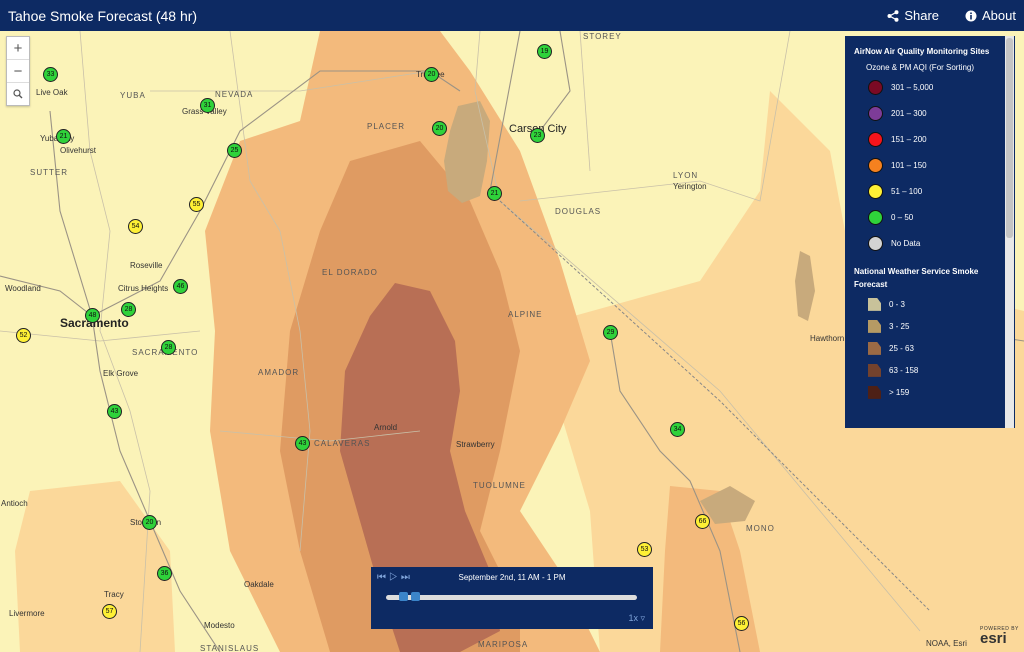  Describe the element at coordinates (1009, 138) in the screenshot. I see `legend-scrollbar-thumb` at that location.